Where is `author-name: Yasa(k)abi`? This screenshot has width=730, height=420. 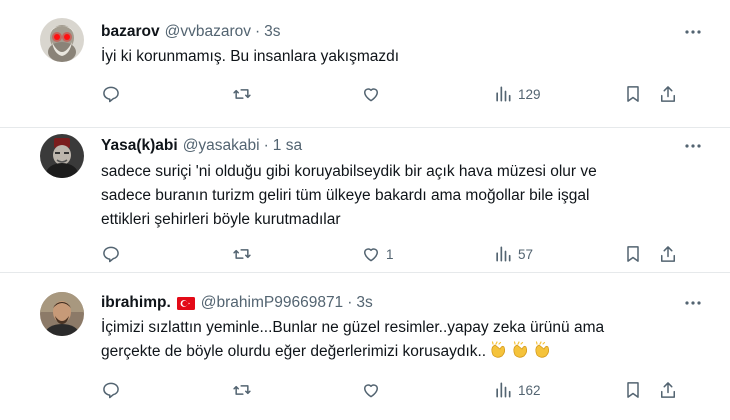
author-name: Yasa(k)abi is located at coordinates (139, 146).